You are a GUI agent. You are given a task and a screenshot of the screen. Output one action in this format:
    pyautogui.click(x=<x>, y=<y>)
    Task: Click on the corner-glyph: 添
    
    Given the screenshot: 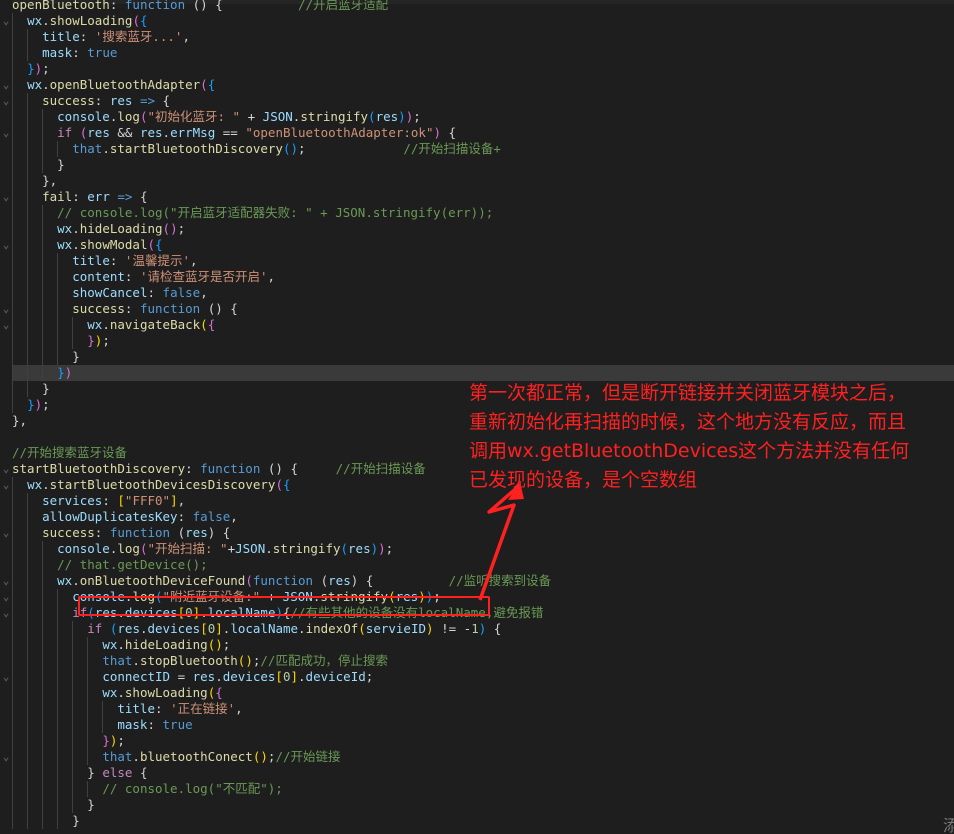 What is the action you would take?
    pyautogui.click(x=948, y=825)
    